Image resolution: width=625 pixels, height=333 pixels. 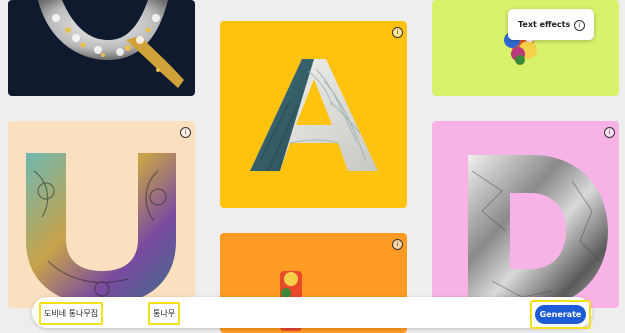 I want to click on style-text-chip: 통나무, so click(x=164, y=313).